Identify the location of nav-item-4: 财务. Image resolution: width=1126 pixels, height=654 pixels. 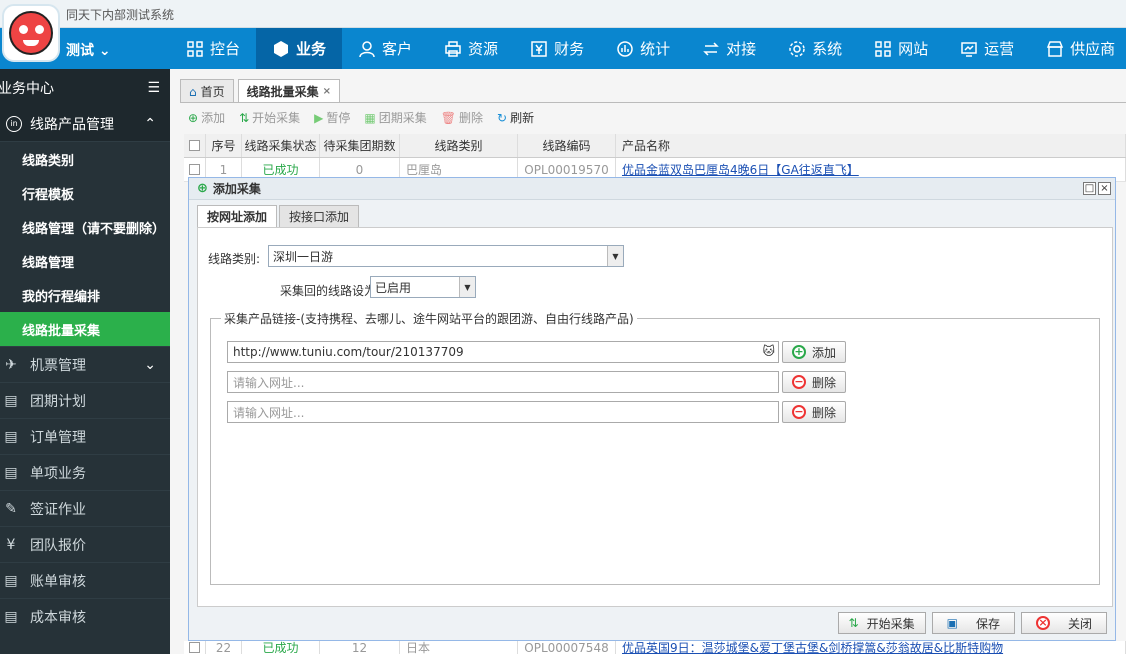
(557, 48).